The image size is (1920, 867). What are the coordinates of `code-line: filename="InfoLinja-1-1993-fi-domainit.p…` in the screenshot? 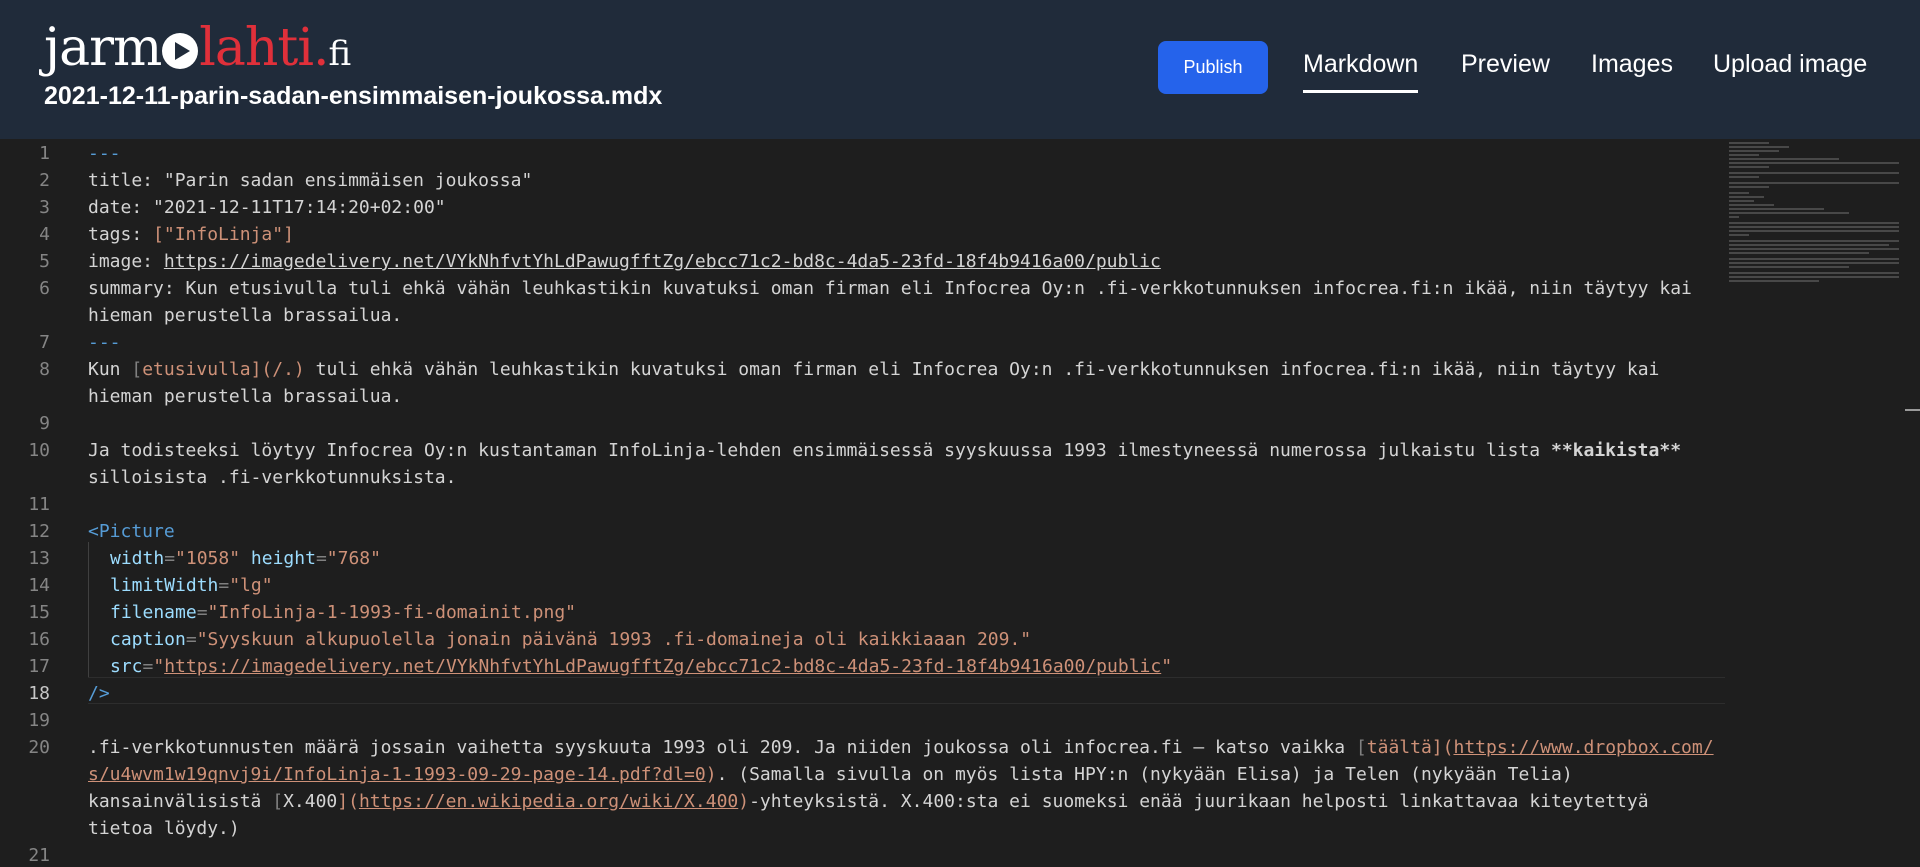 It's located at (343, 612).